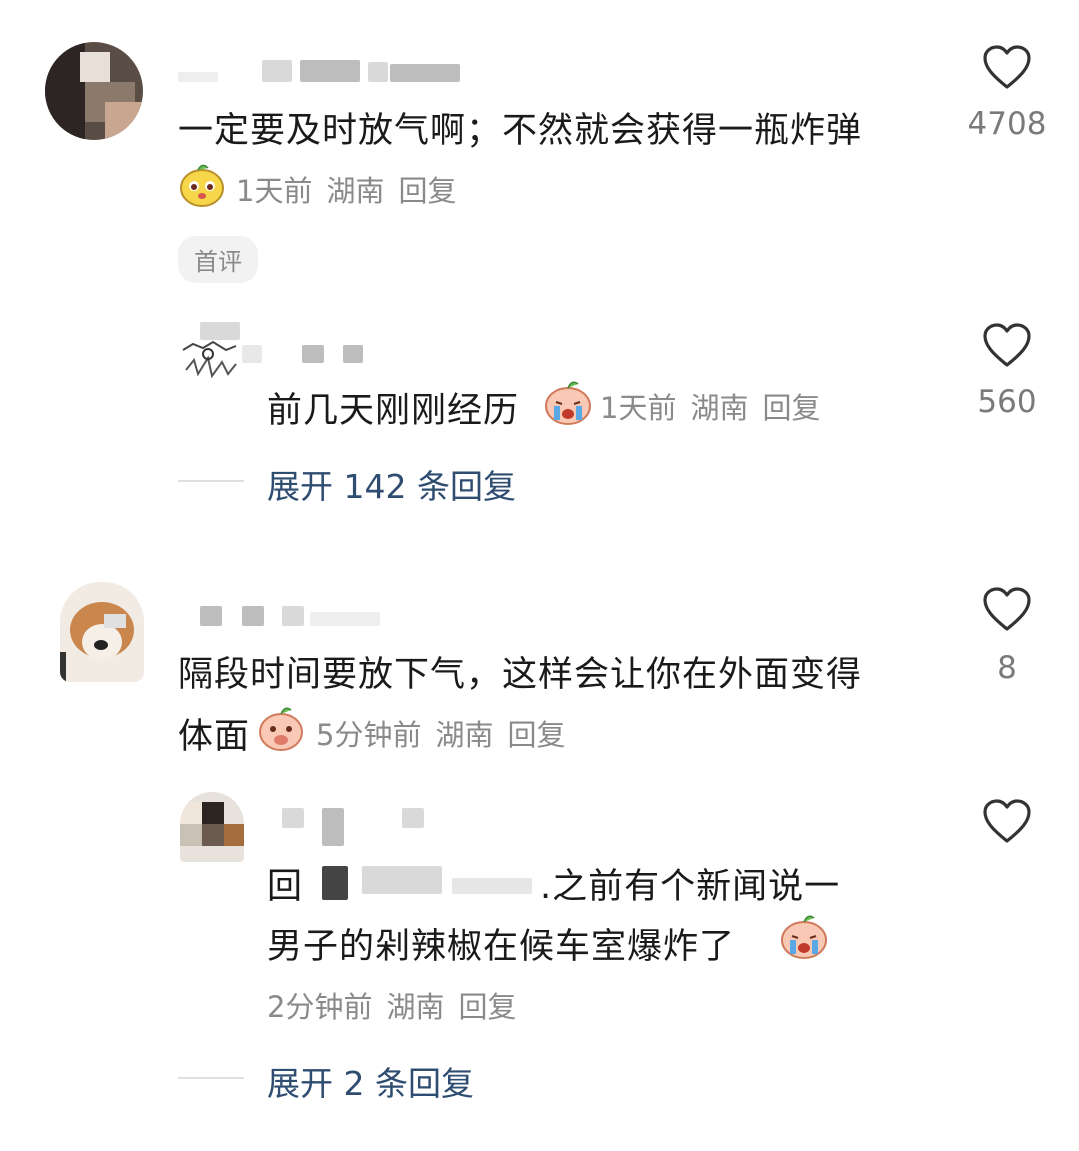  What do you see at coordinates (638, 408) in the screenshot?
I see `reply-time: 1天前` at bounding box center [638, 408].